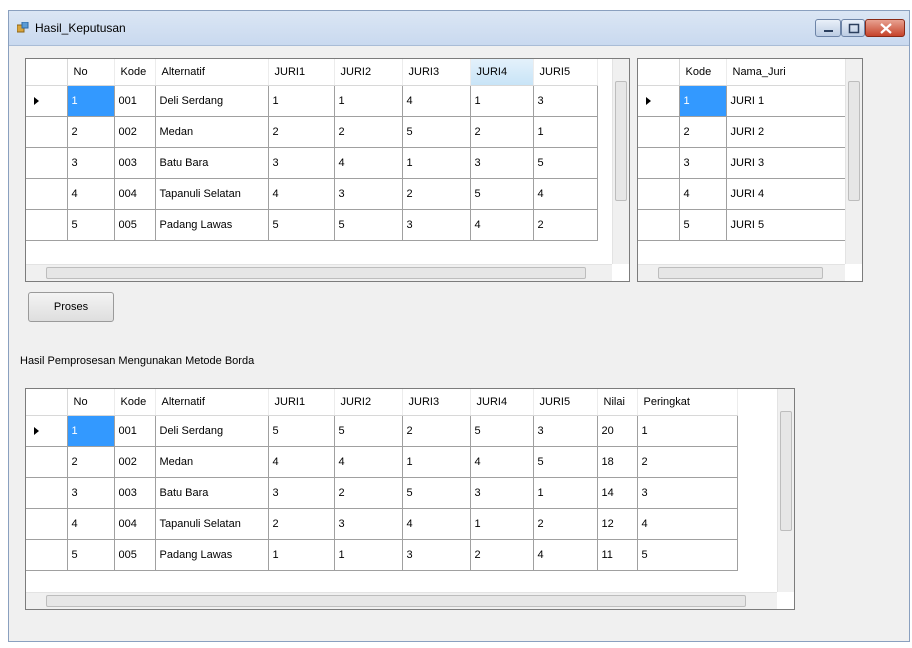 The height and width of the screenshot is (648, 912). I want to click on column-header: JURI1, so click(301, 402).